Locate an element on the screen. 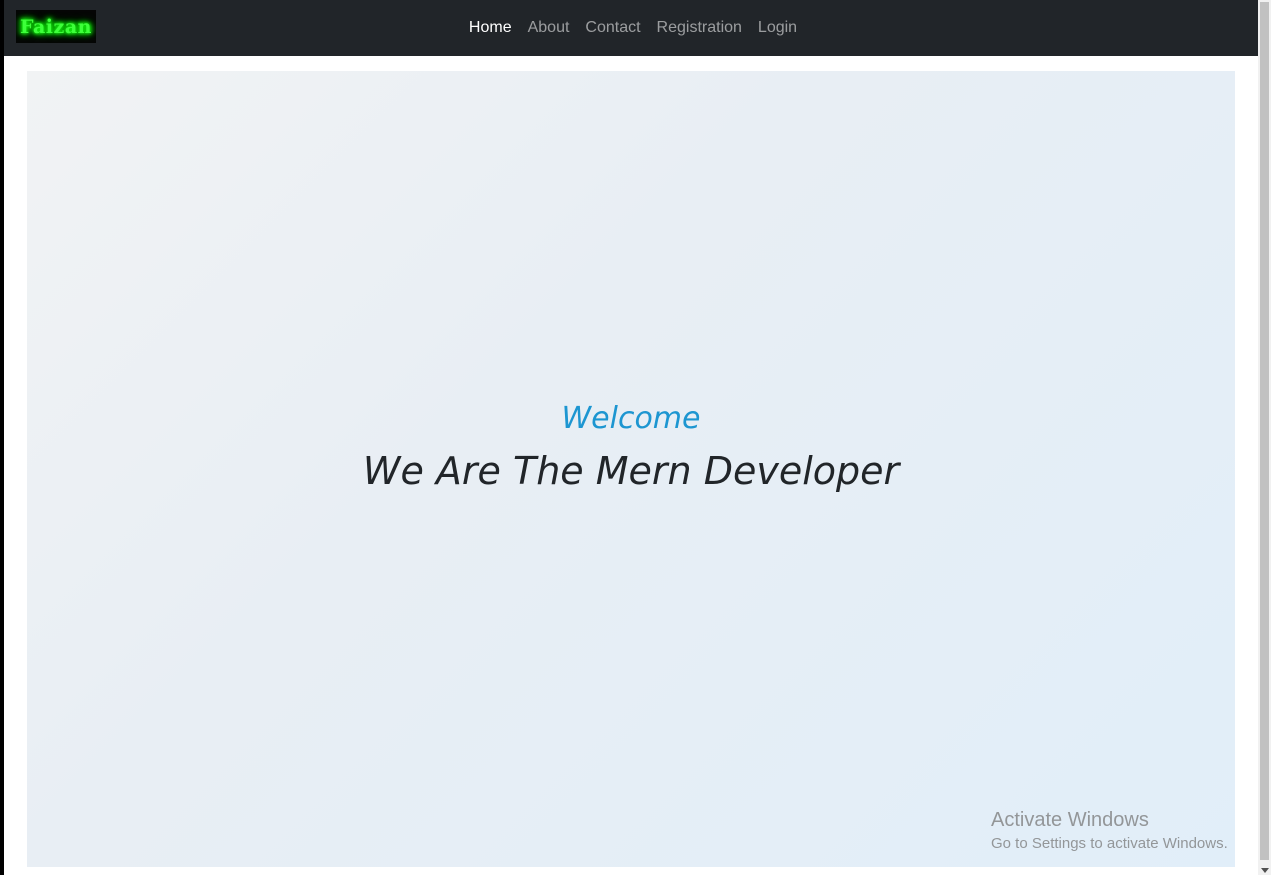  nav-links: Home About Contact Registration Login is located at coordinates (631, 28).